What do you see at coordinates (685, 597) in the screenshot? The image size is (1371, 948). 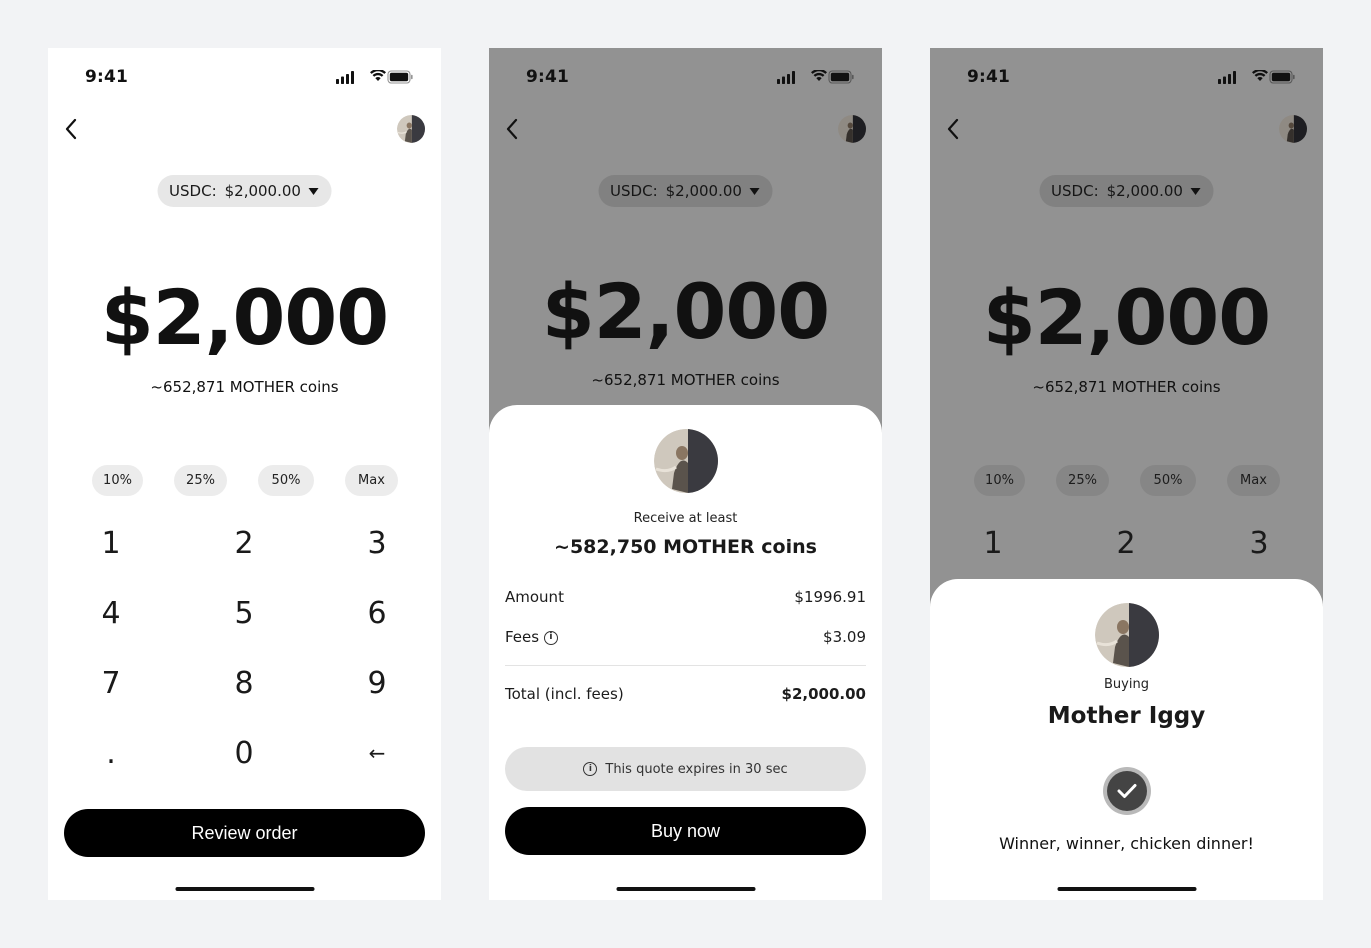 I see `amount-row: Amount $1996.91` at bounding box center [685, 597].